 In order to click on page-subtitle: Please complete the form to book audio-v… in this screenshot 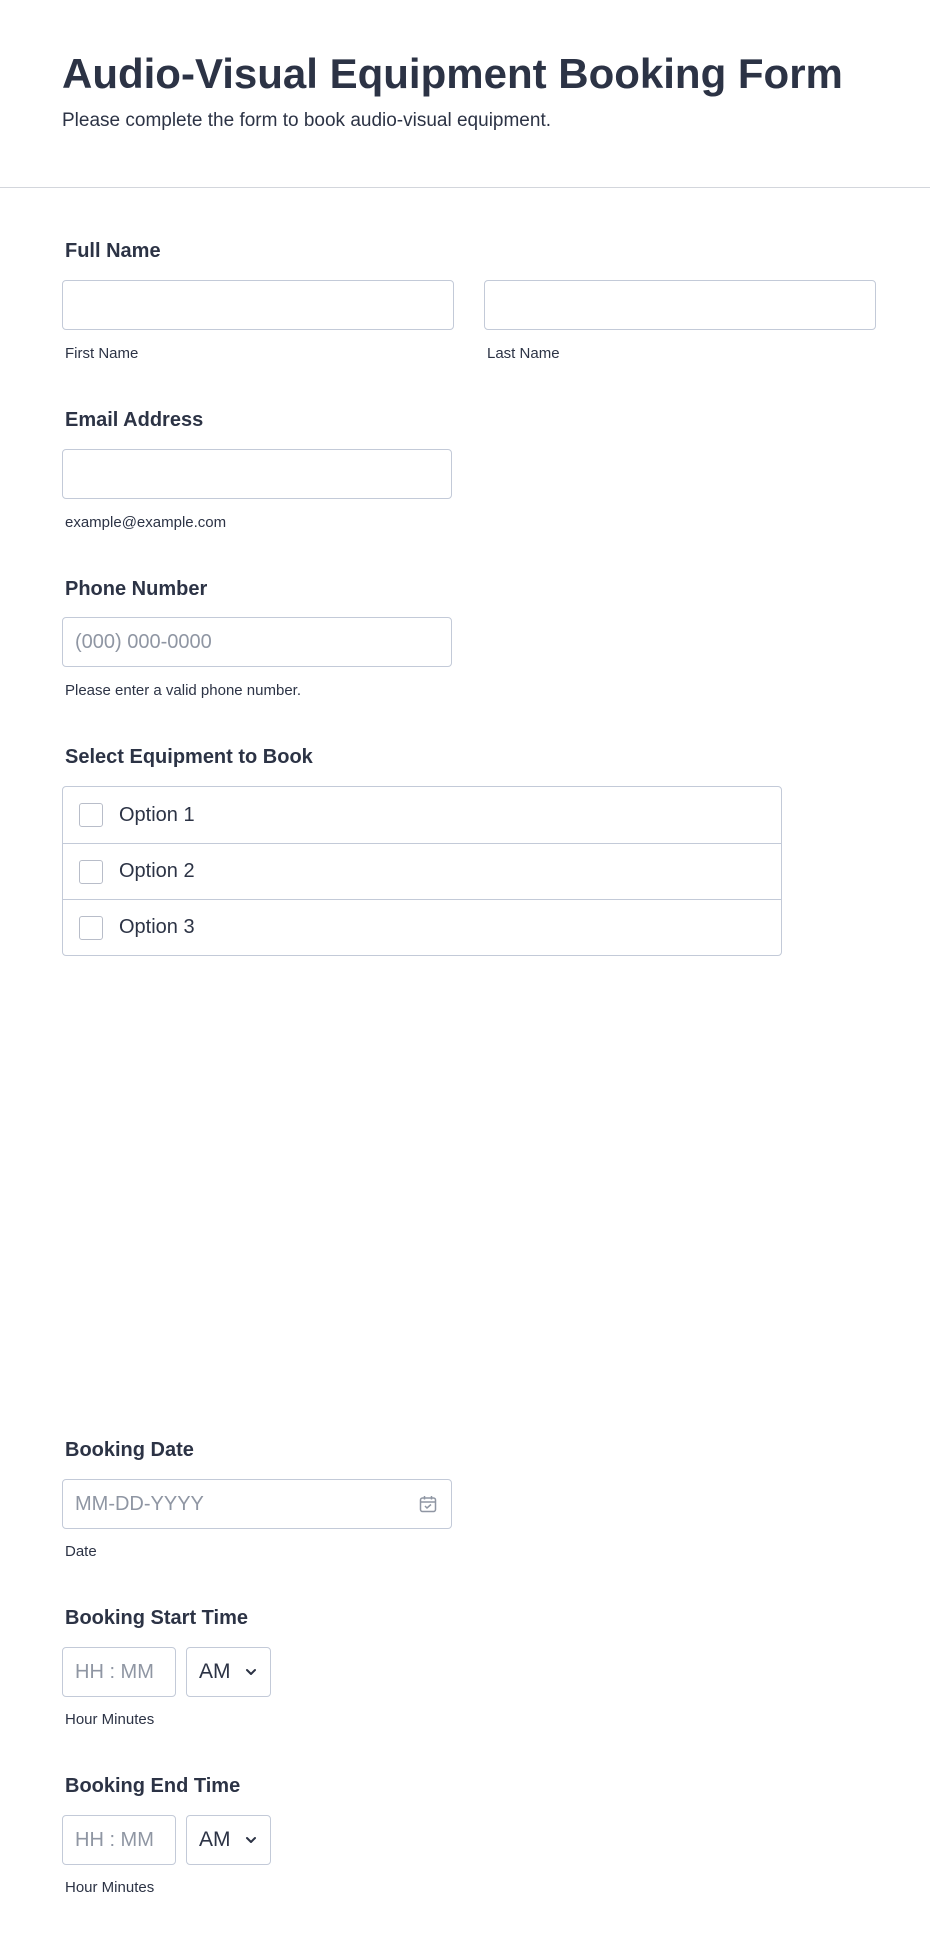, I will do `click(306, 120)`.